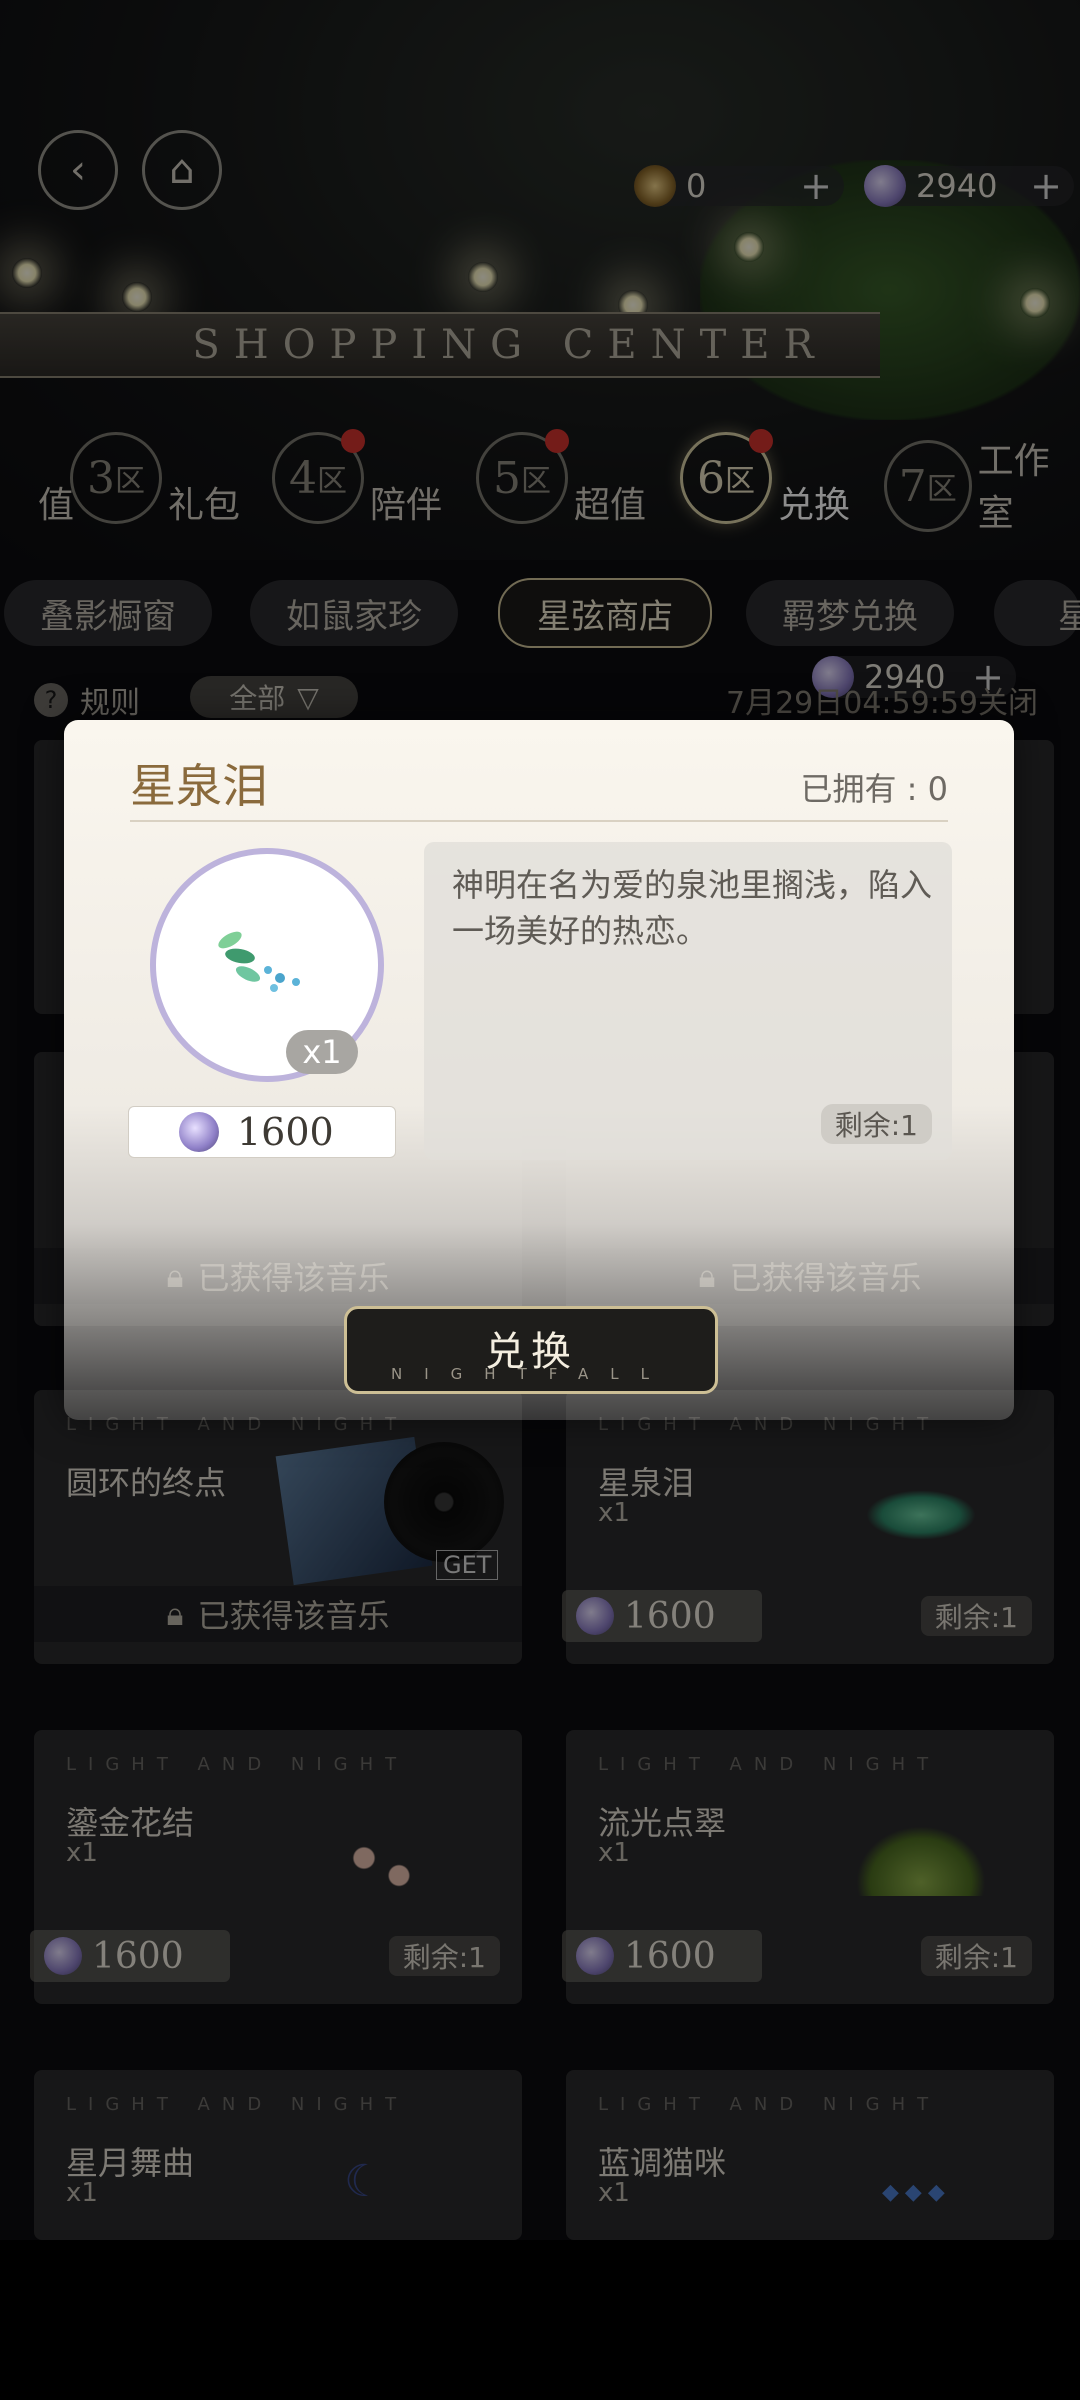  Describe the element at coordinates (199, 786) in the screenshot. I see `dialog-title: 星泉泪` at that location.